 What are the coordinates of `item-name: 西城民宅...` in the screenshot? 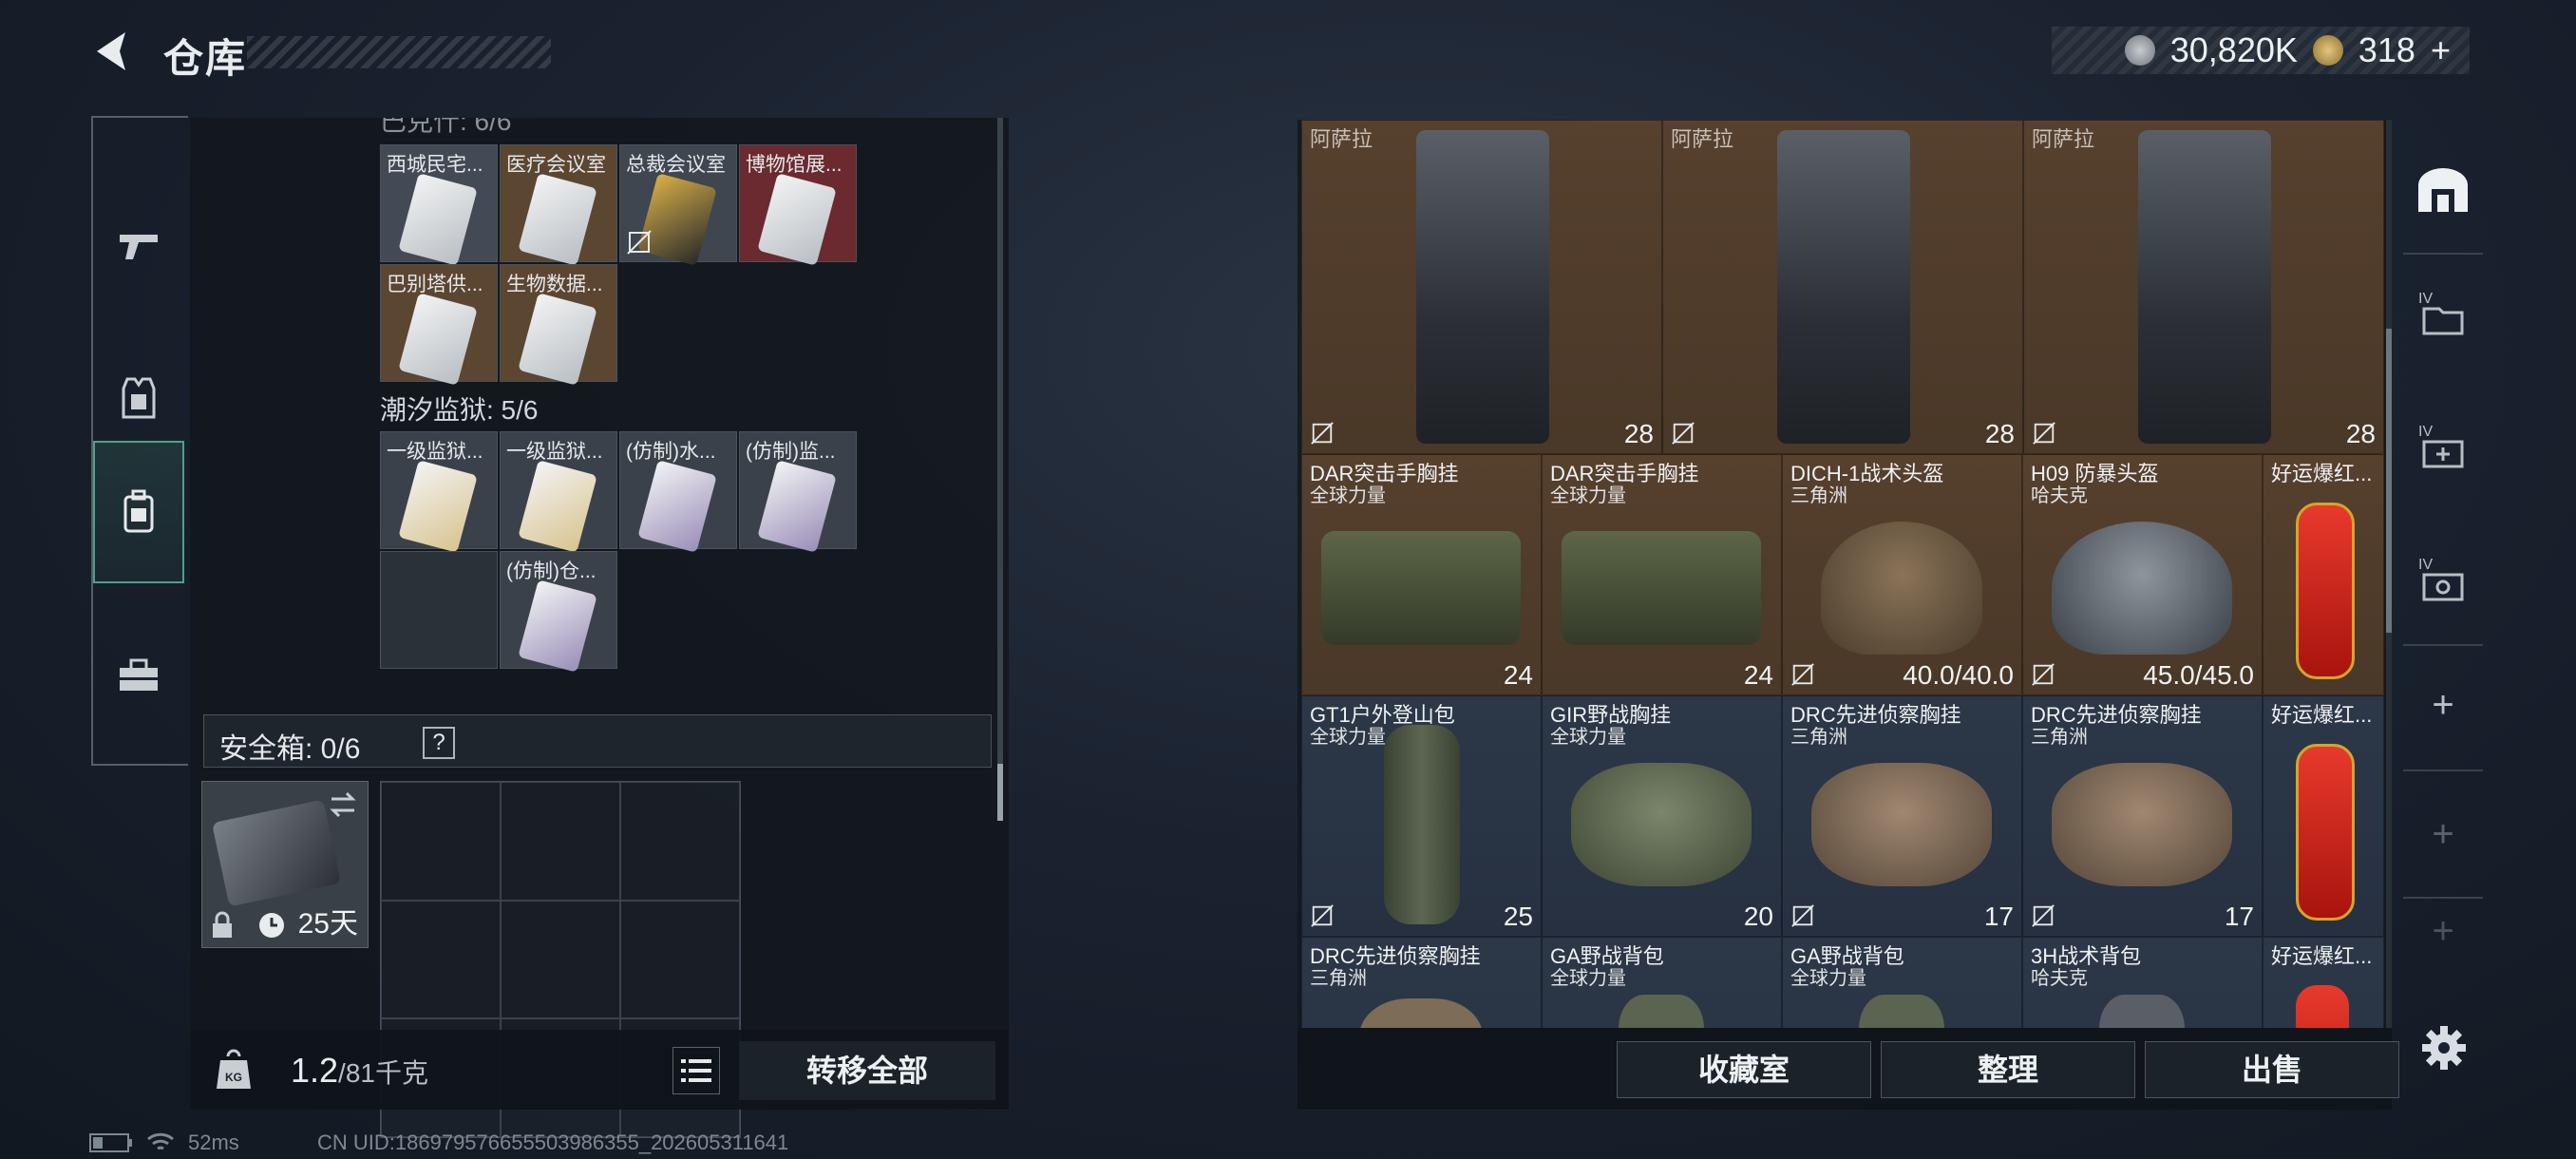 It's located at (435, 165).